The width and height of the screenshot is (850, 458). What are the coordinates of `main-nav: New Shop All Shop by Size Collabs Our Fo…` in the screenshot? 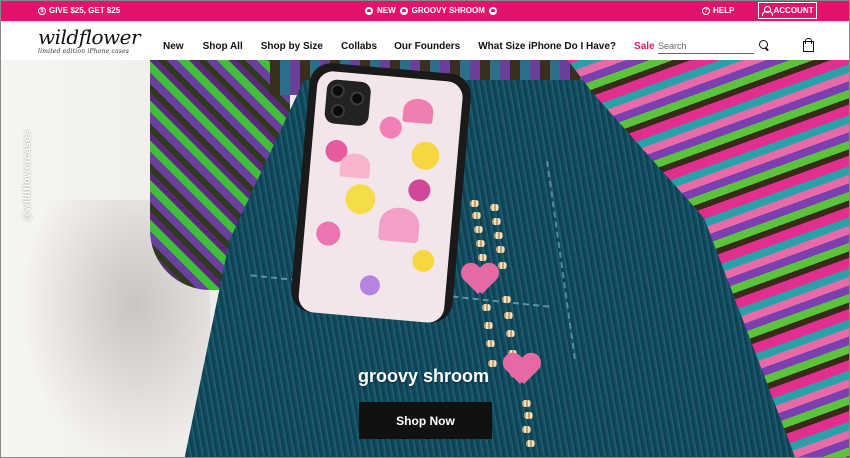 It's located at (409, 46).